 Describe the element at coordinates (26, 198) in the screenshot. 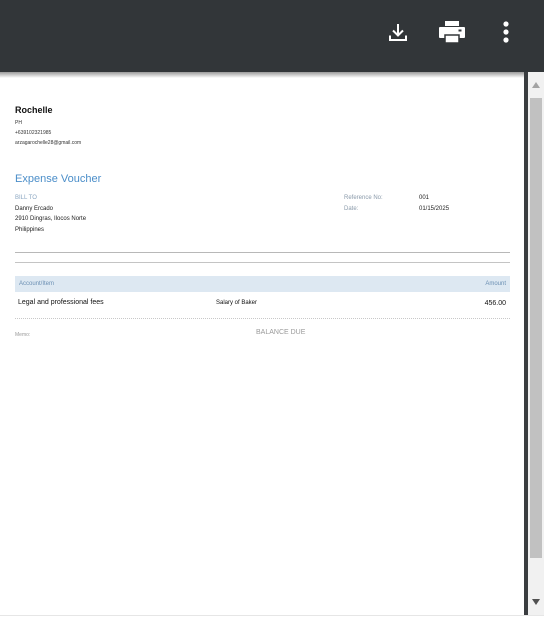

I see `bill-to-label: BILL TO` at that location.